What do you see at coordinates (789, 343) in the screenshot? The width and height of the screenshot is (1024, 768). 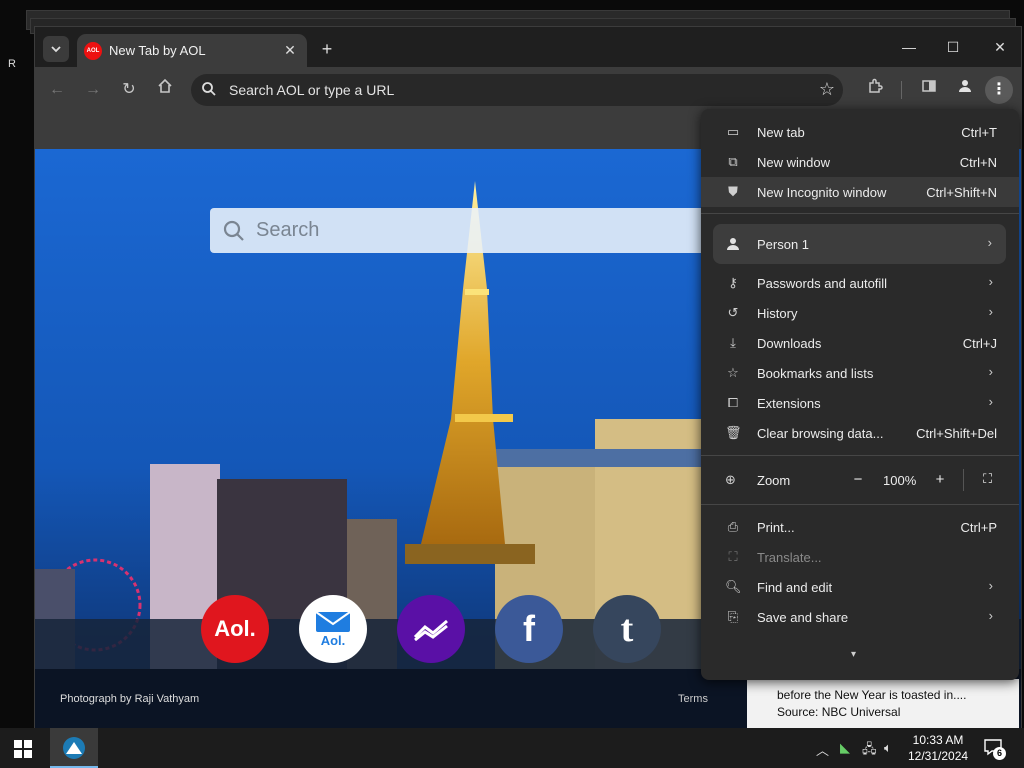 I see `menu-label: Downloads` at bounding box center [789, 343].